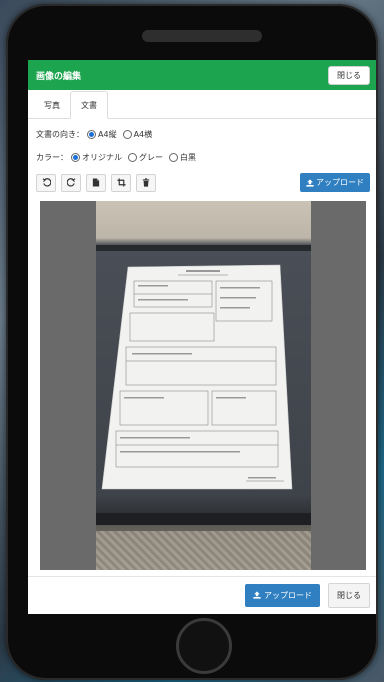 This screenshot has height=682, width=384. What do you see at coordinates (202, 134) in the screenshot?
I see `orientation-row: 文書の向き： A4縦 A4横` at bounding box center [202, 134].